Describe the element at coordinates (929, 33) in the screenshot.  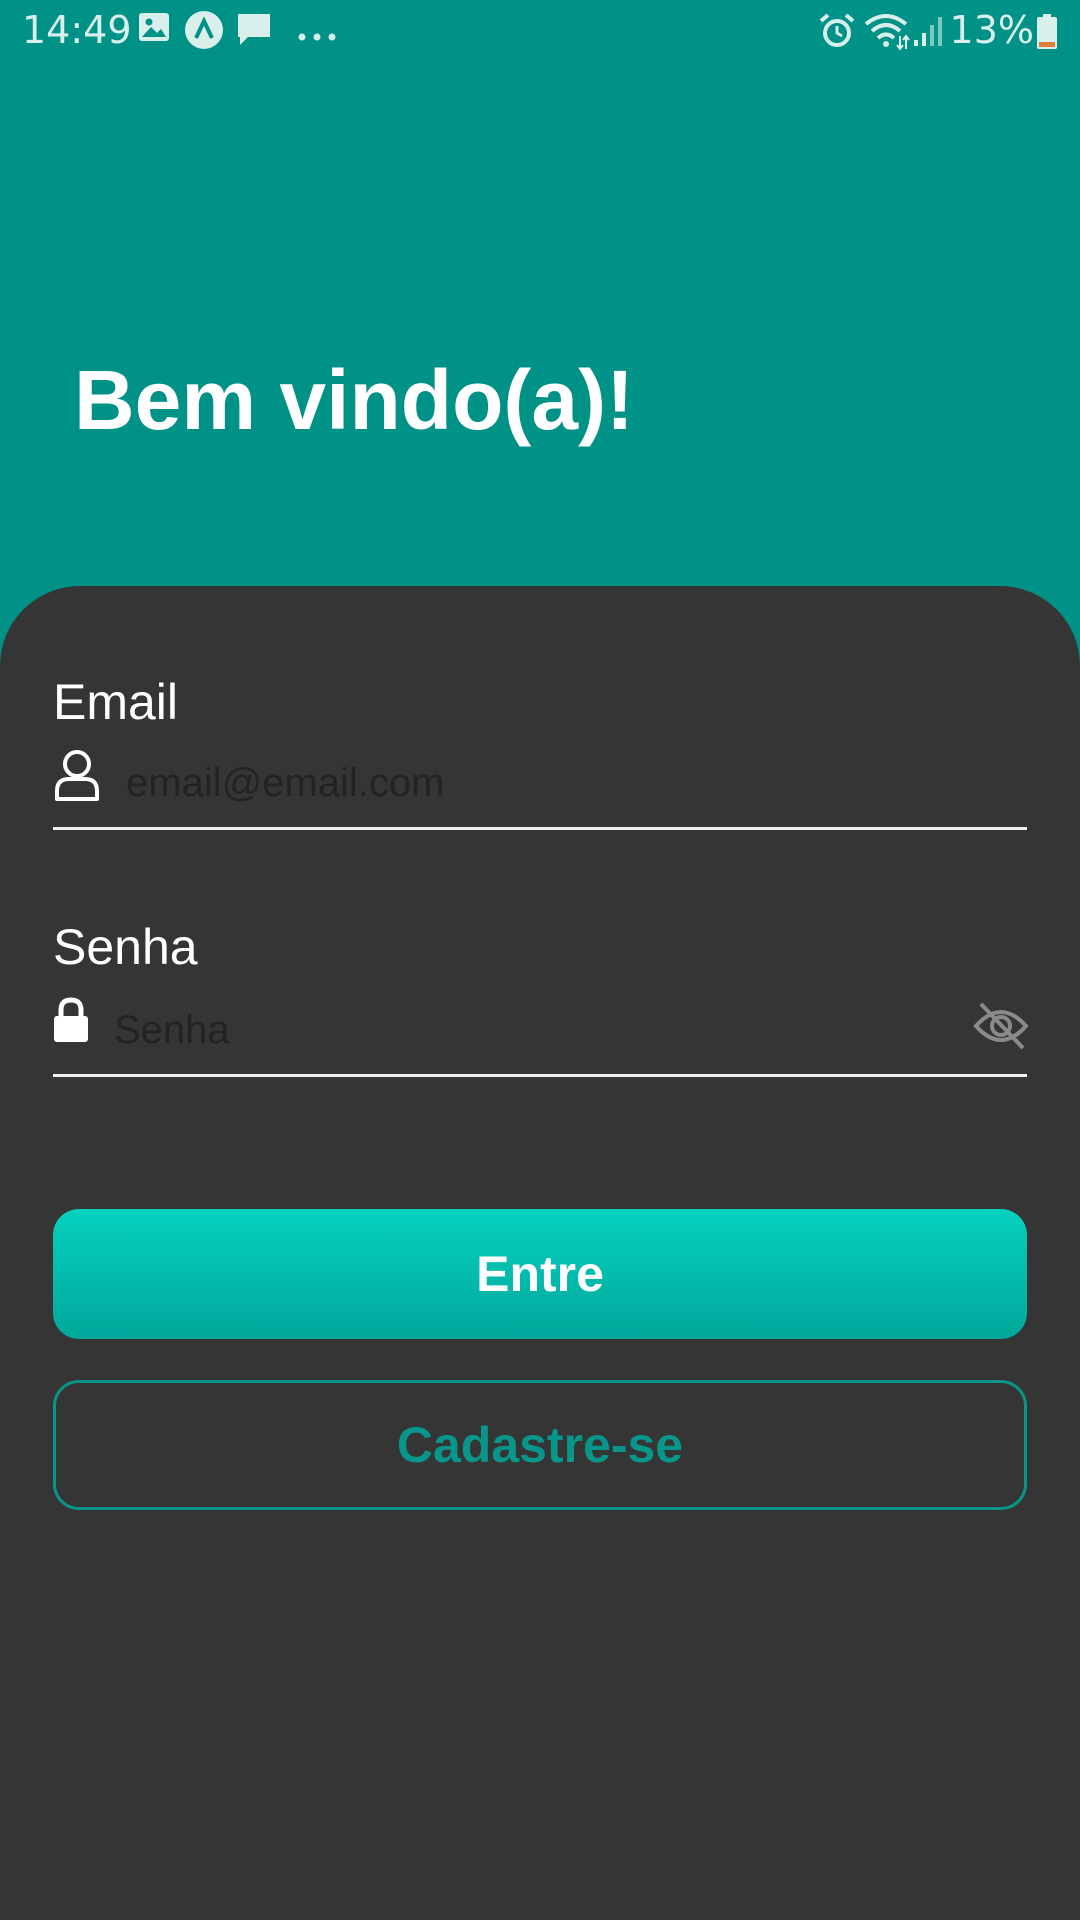
I see `signal-icon` at that location.